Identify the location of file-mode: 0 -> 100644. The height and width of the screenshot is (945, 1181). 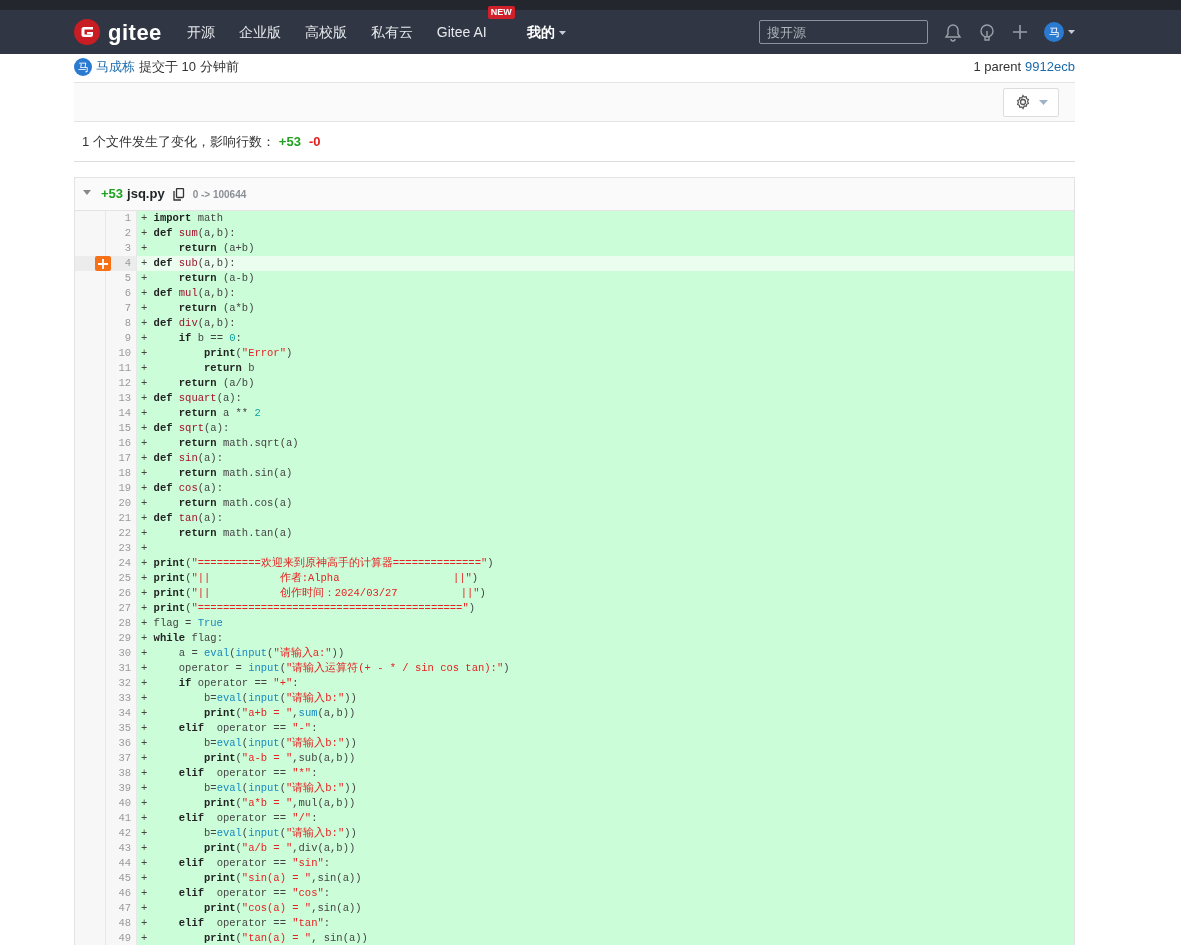
(219, 194).